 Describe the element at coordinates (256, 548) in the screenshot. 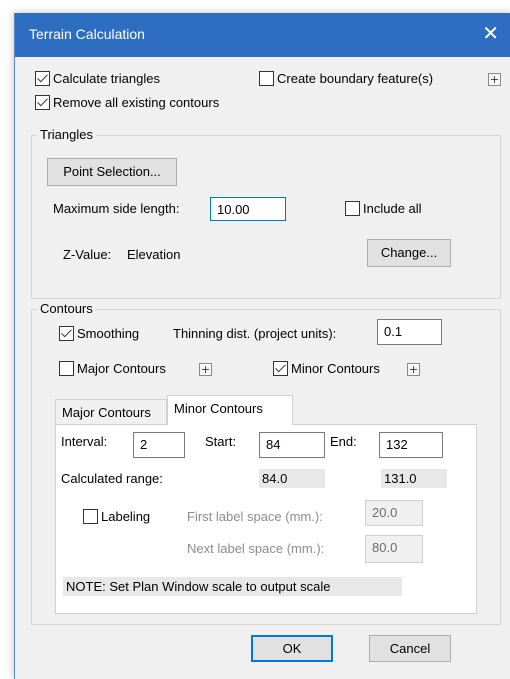

I see `next-label-space-label: Next label space (mm.):` at that location.